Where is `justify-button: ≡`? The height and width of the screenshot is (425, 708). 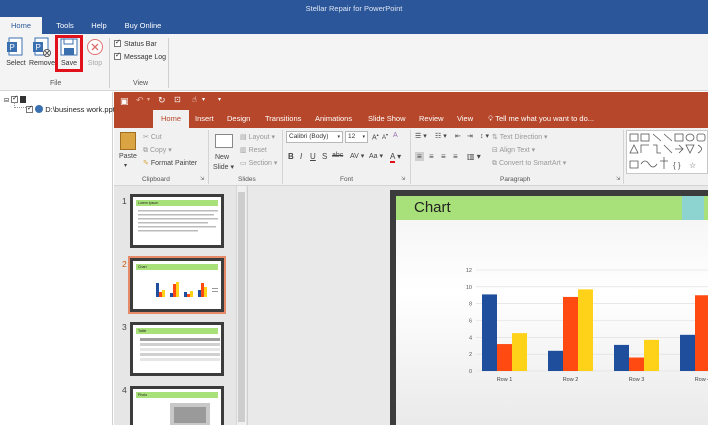 justify-button: ≡ is located at coordinates (455, 156).